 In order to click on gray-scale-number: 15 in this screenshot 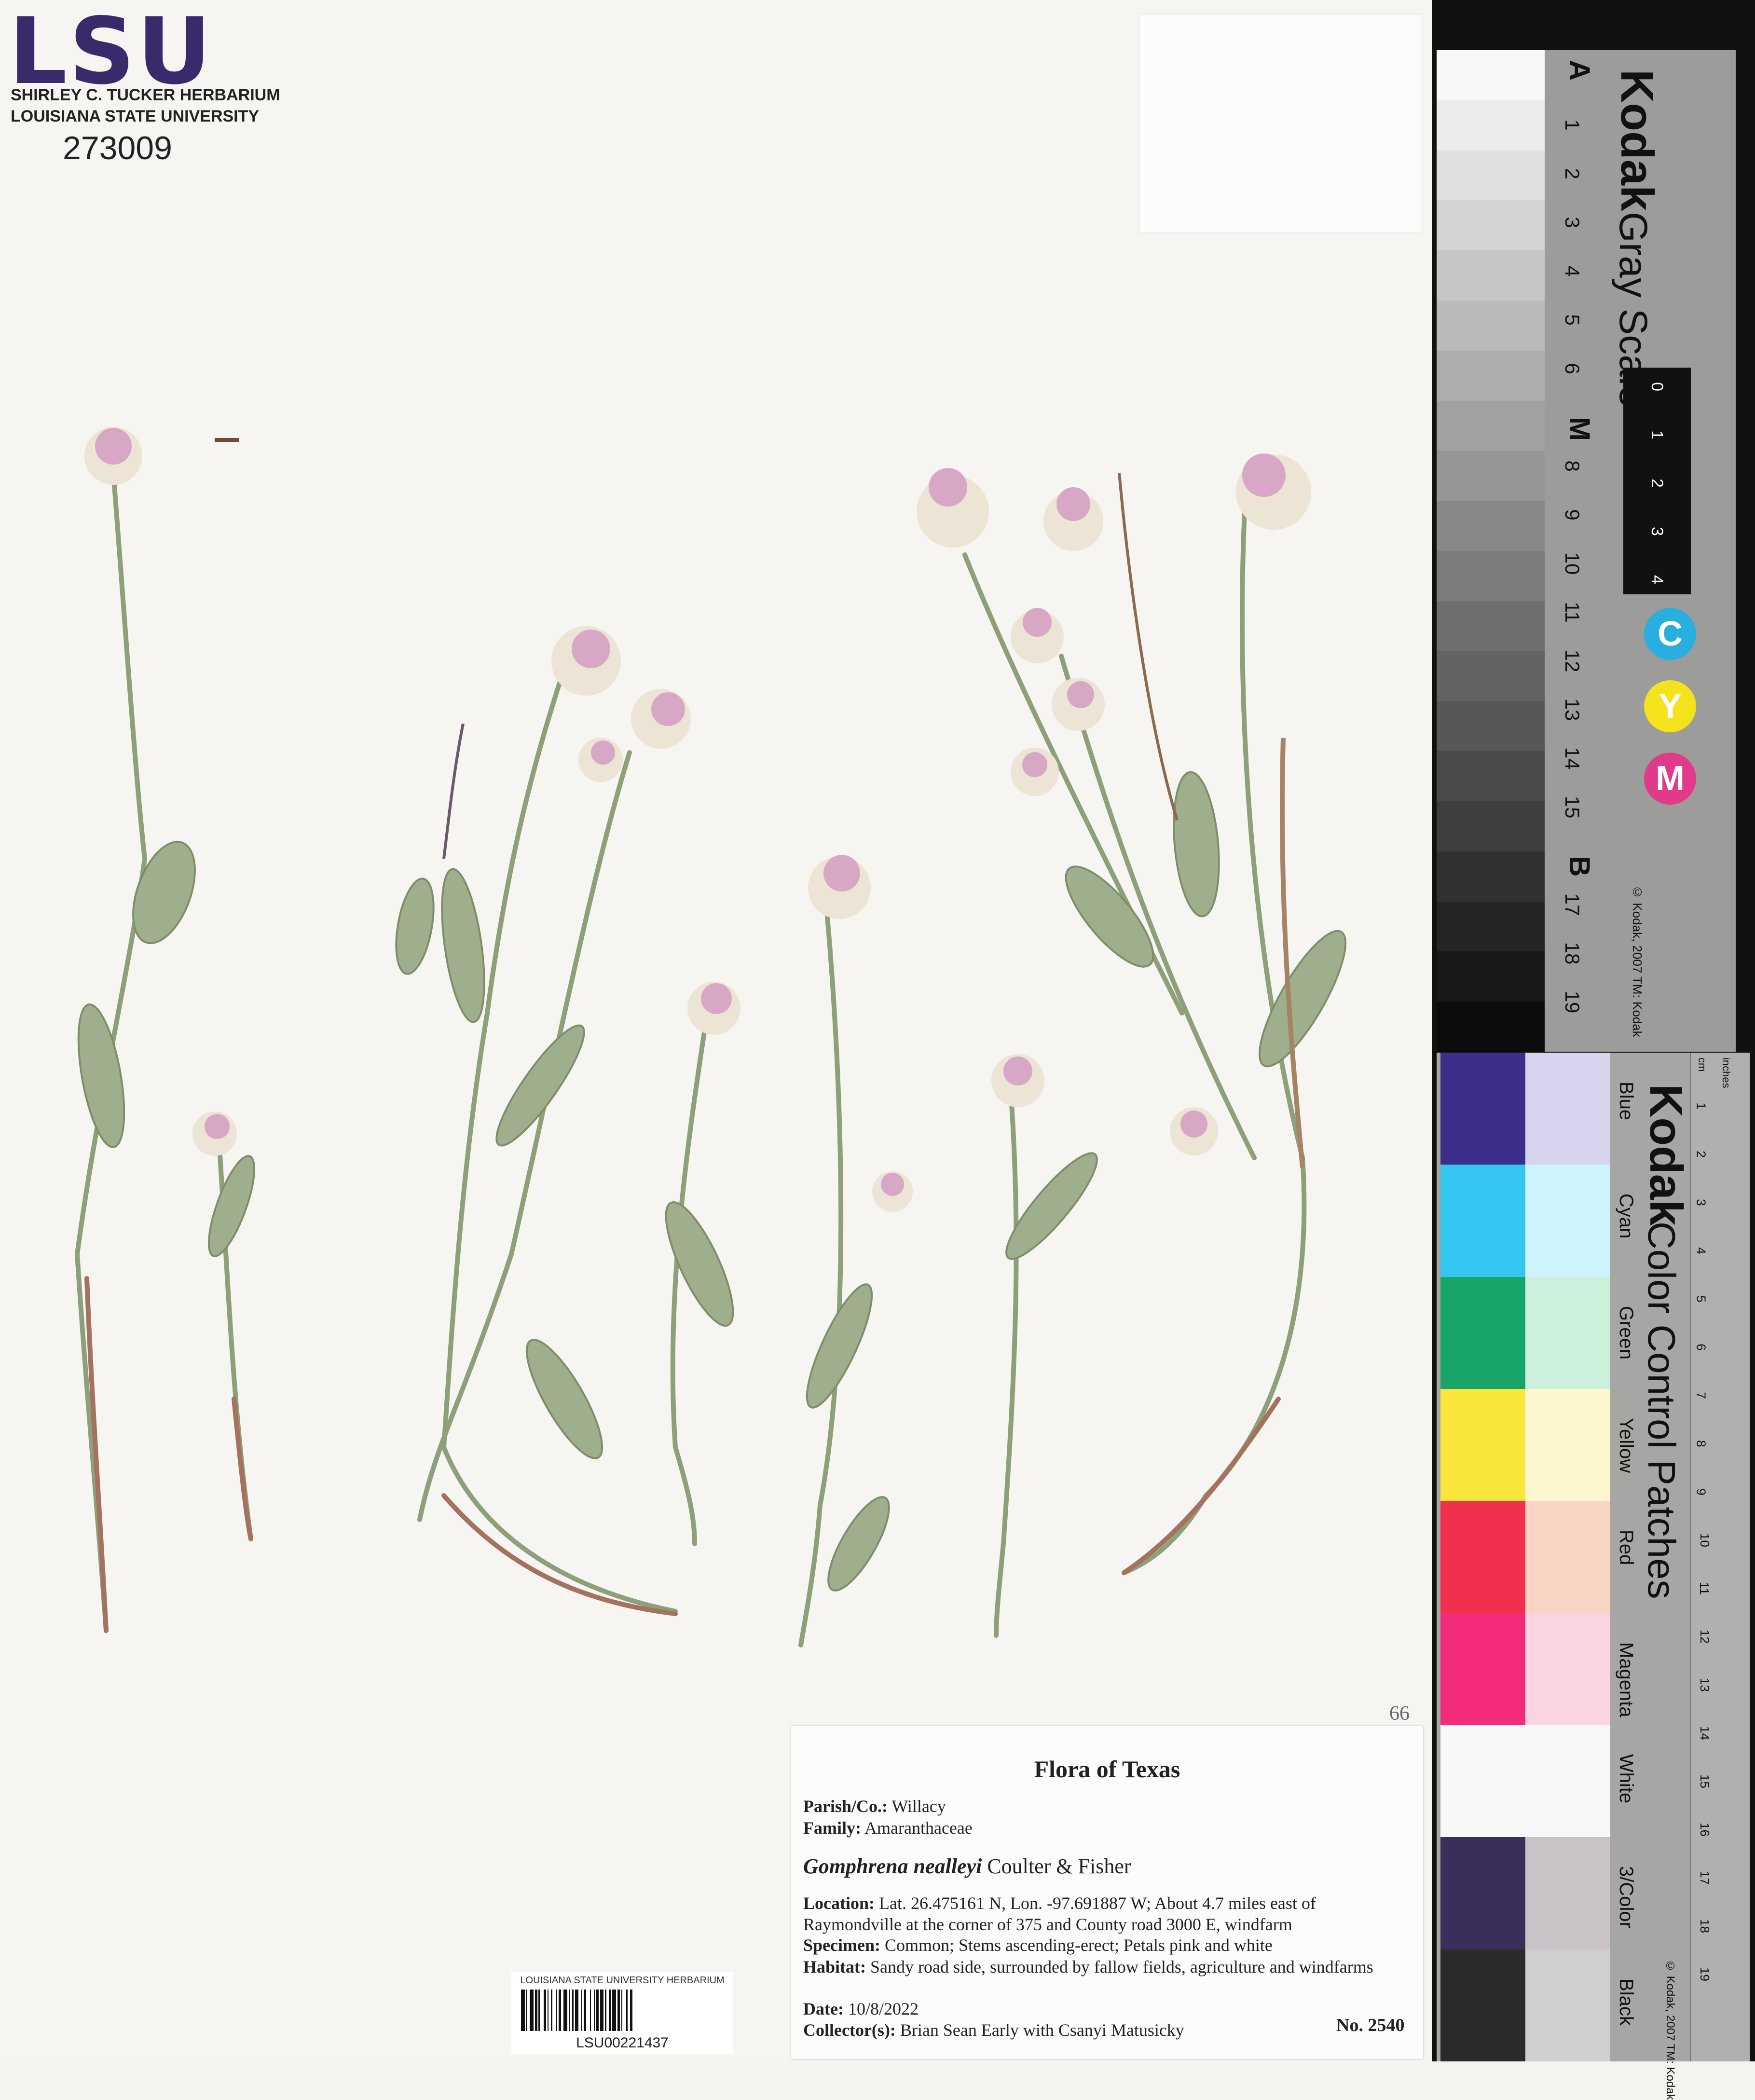, I will do `click(1572, 807)`.